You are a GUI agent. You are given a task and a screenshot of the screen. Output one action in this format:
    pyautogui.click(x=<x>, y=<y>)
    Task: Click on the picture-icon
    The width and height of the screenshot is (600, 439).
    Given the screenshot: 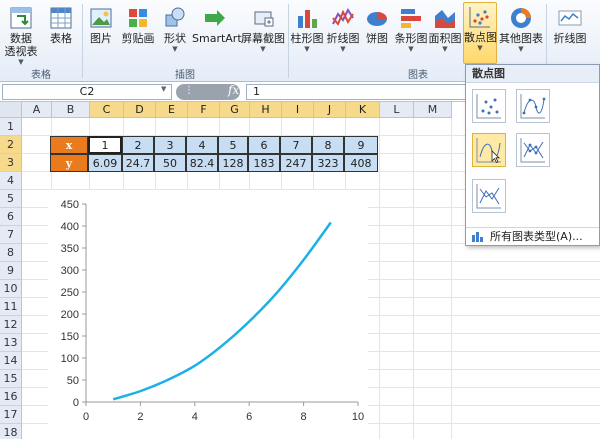 What is the action you would take?
    pyautogui.click(x=101, y=18)
    